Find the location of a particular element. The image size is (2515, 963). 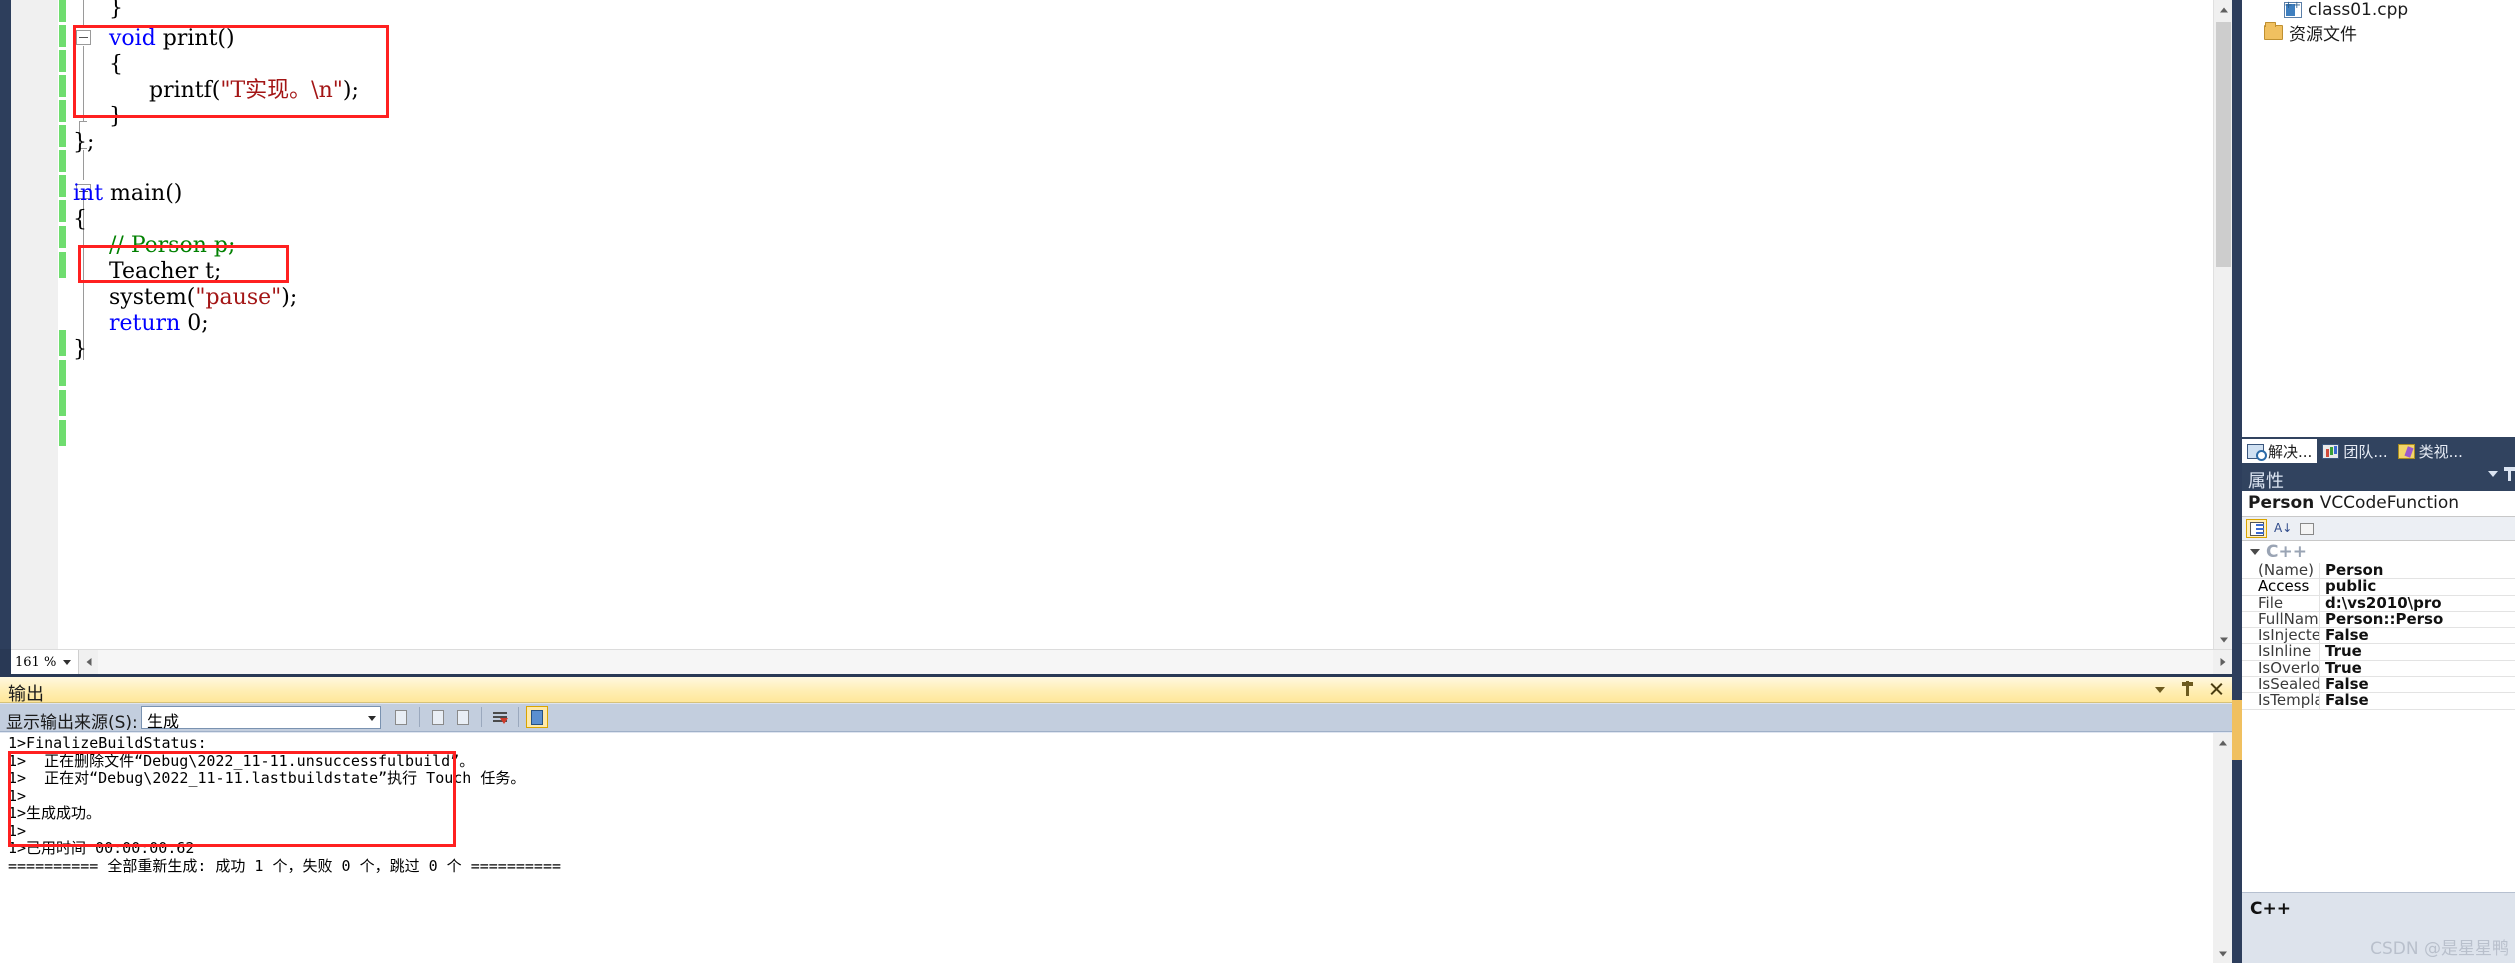

solution-explorer-icon is located at coordinates (2257, 452).